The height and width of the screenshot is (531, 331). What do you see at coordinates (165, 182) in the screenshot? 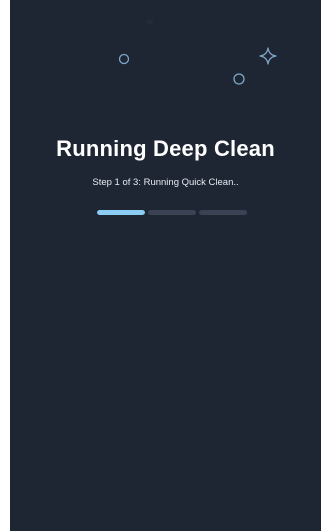
I see `status-text: Step 1 of 3: Running Quick Clean..` at bounding box center [165, 182].